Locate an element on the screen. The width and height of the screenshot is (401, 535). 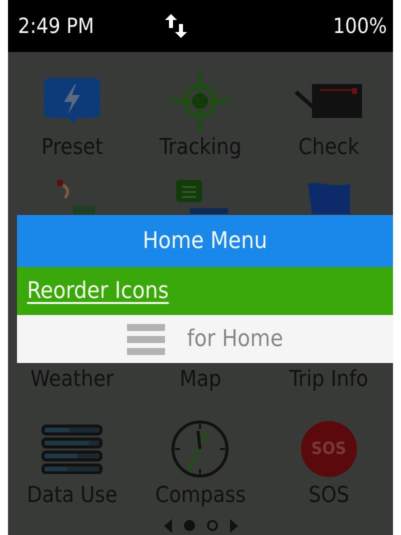
clock-time: 2:49 PM is located at coordinates (57, 26).